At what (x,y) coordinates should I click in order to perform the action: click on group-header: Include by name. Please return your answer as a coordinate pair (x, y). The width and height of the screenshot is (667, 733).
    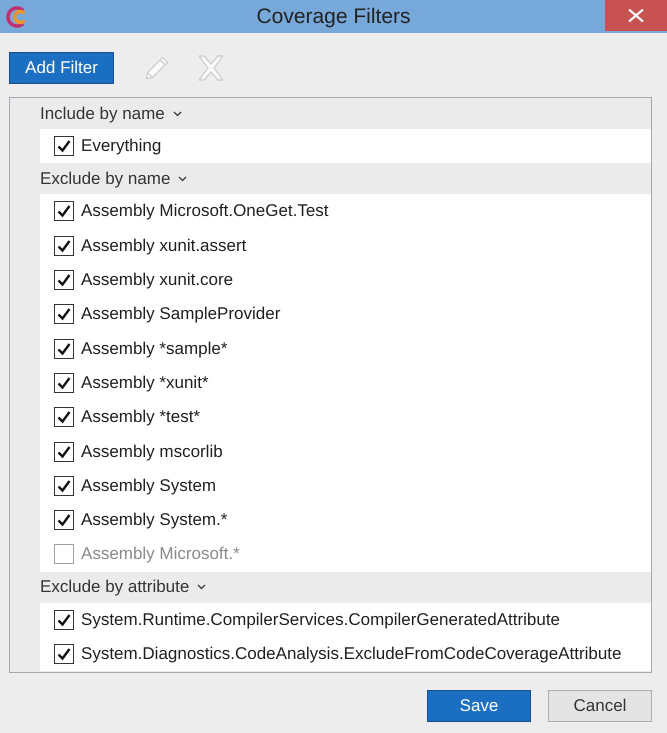
    Looking at the image, I should click on (102, 114).